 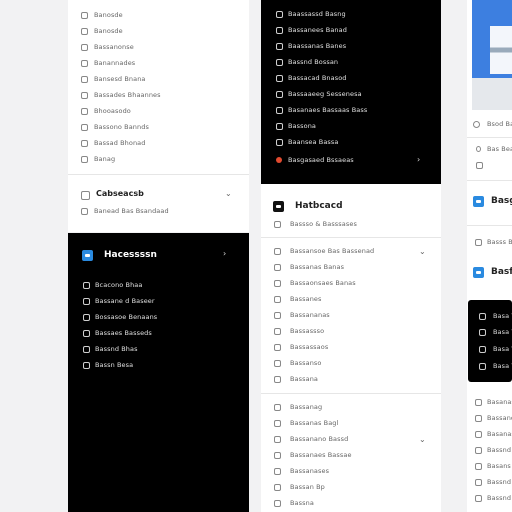 What do you see at coordinates (351, 267) in the screenshot?
I see `list-item: Bassanas Banas` at bounding box center [351, 267].